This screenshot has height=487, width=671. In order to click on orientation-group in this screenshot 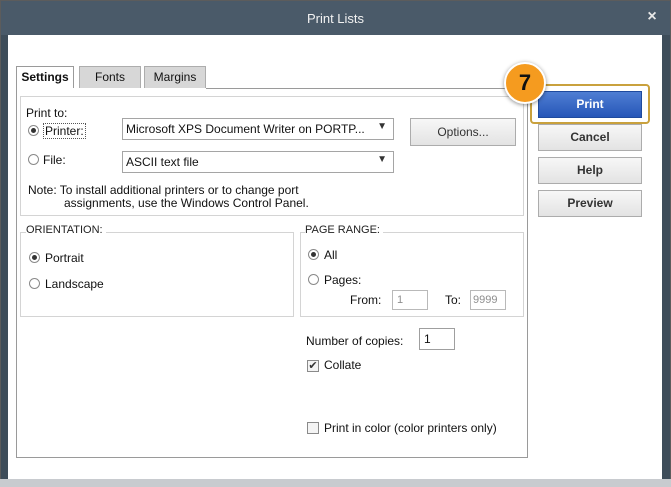, I will do `click(157, 274)`.